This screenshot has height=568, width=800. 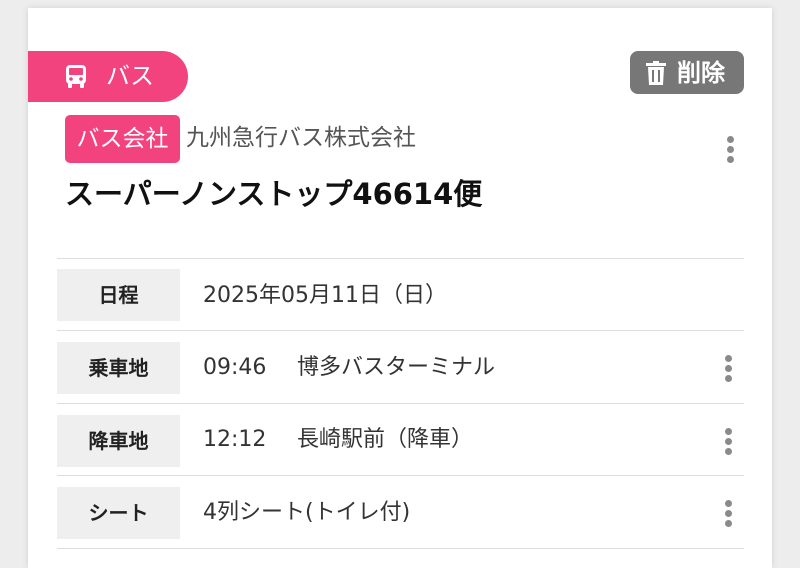 What do you see at coordinates (235, 367) in the screenshot?
I see `boarding-time: 09:46` at bounding box center [235, 367].